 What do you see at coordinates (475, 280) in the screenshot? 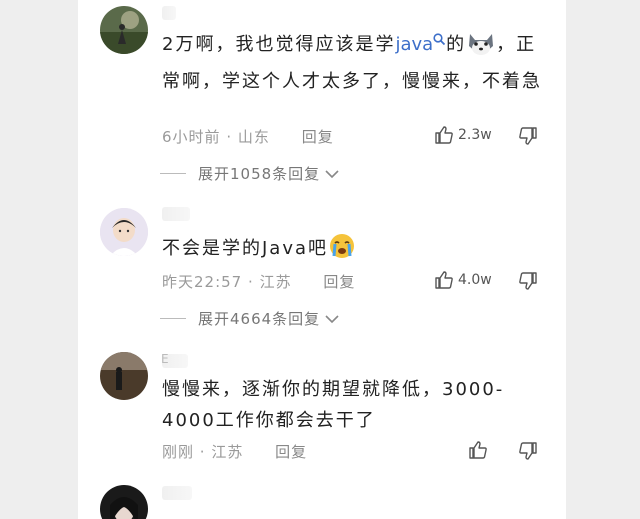
I see `like-count: 4.0w` at bounding box center [475, 280].